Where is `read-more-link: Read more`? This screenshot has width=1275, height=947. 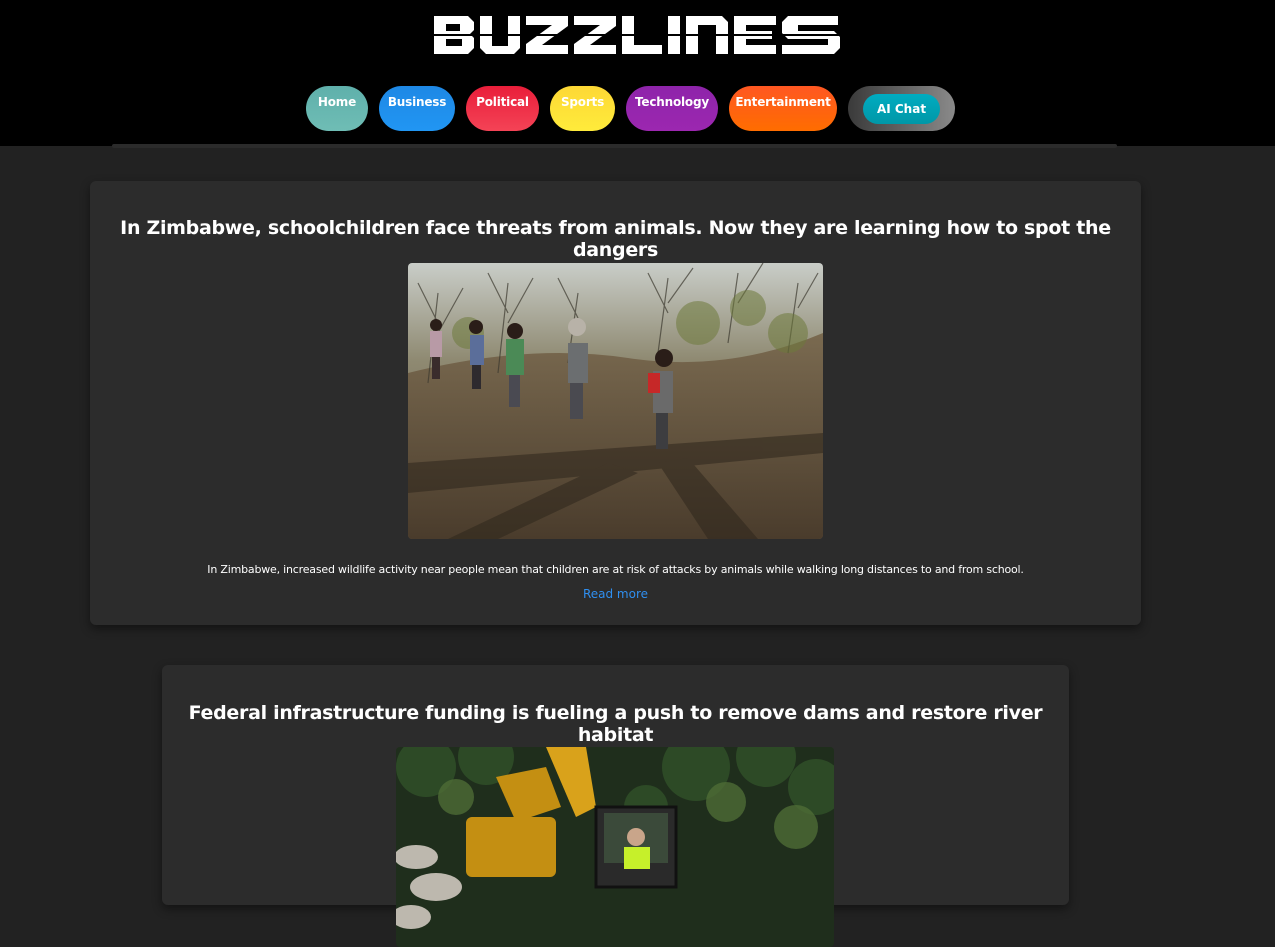 read-more-link: Read more is located at coordinates (615, 594).